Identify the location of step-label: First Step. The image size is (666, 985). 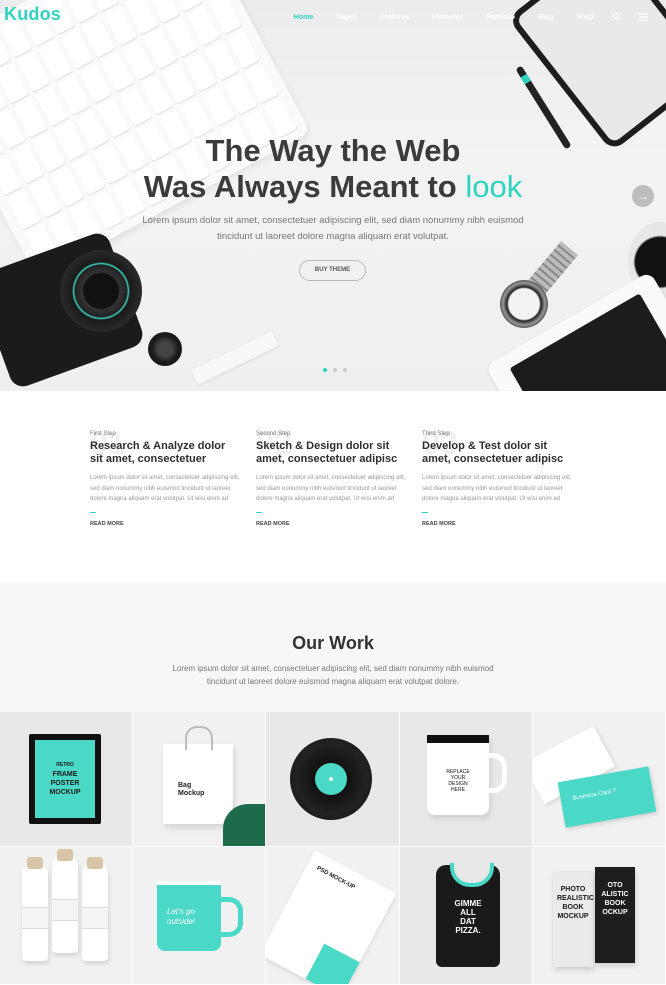
(103, 434).